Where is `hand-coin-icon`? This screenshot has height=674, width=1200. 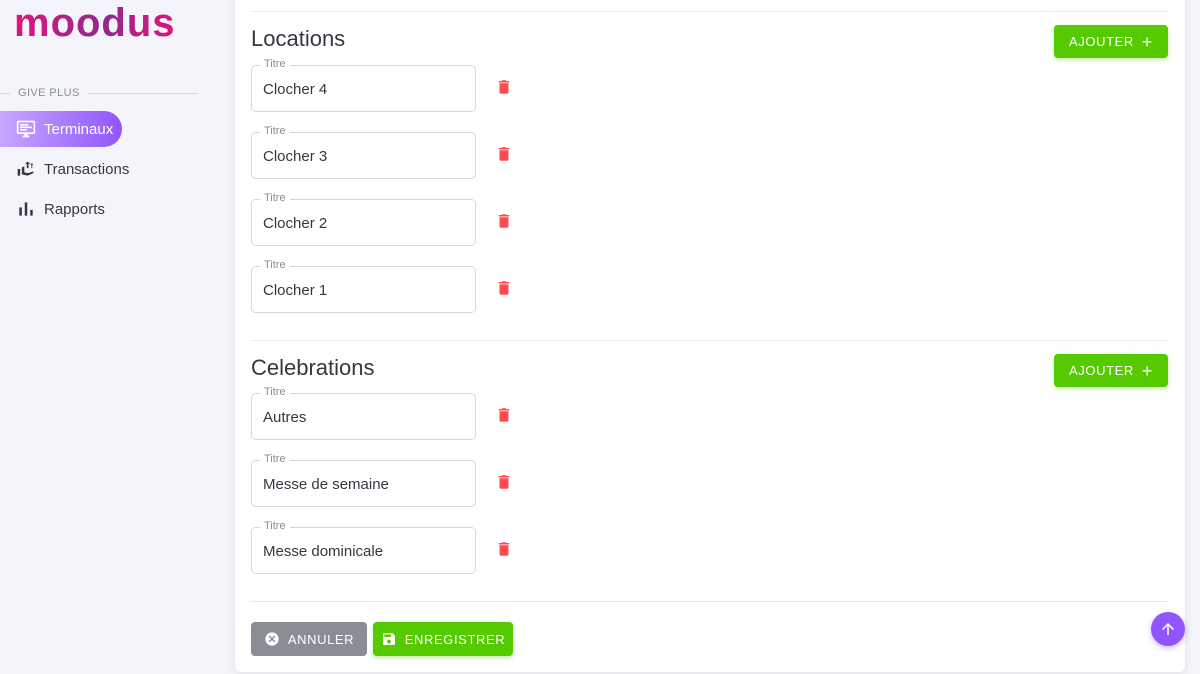
hand-coin-icon is located at coordinates (26, 169).